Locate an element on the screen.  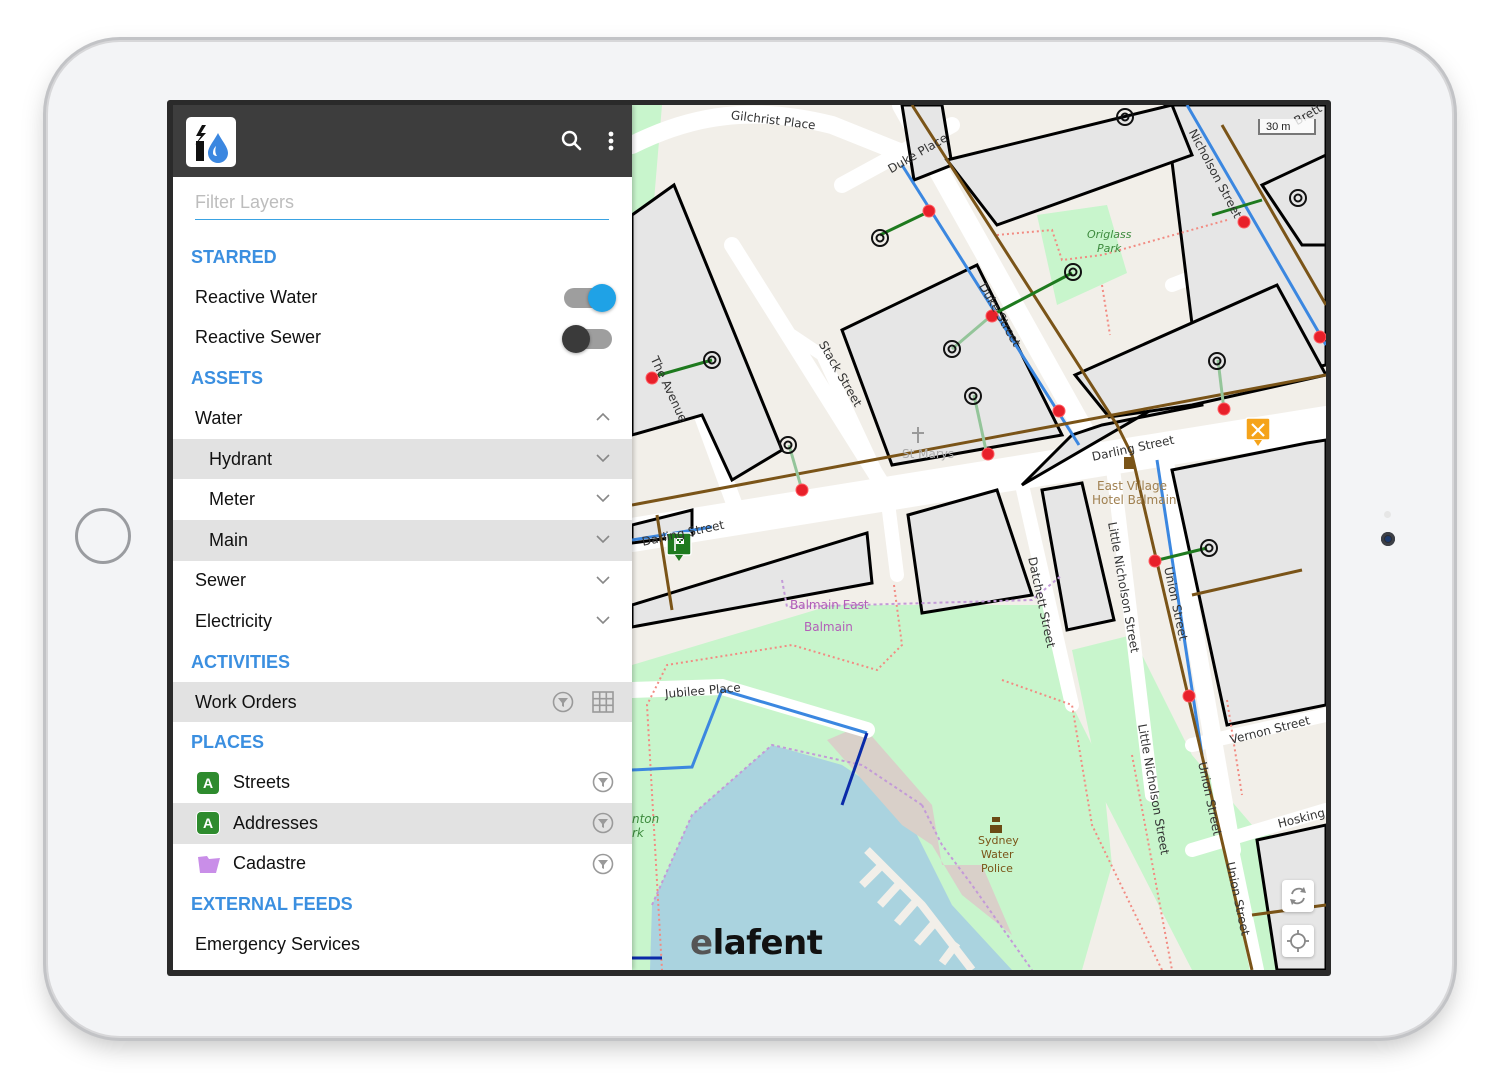
more-menu-button is located at coordinates (611, 141).